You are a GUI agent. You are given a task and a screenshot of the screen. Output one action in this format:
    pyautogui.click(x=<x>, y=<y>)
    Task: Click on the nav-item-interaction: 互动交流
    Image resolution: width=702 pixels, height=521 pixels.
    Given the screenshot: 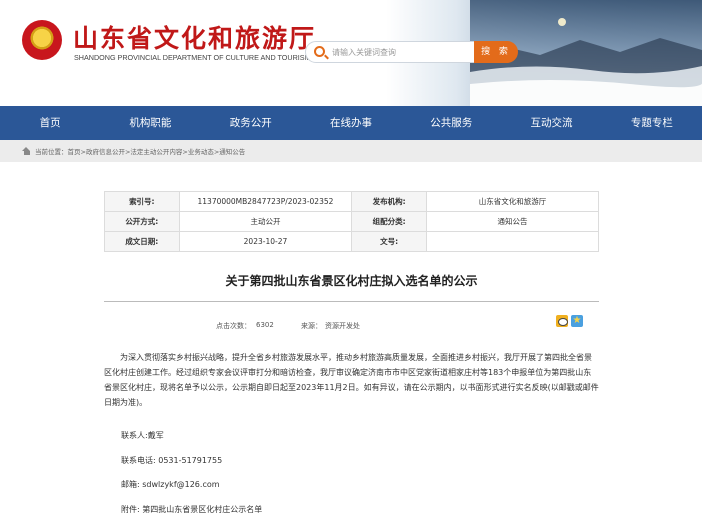 What is the action you would take?
    pyautogui.click(x=551, y=123)
    